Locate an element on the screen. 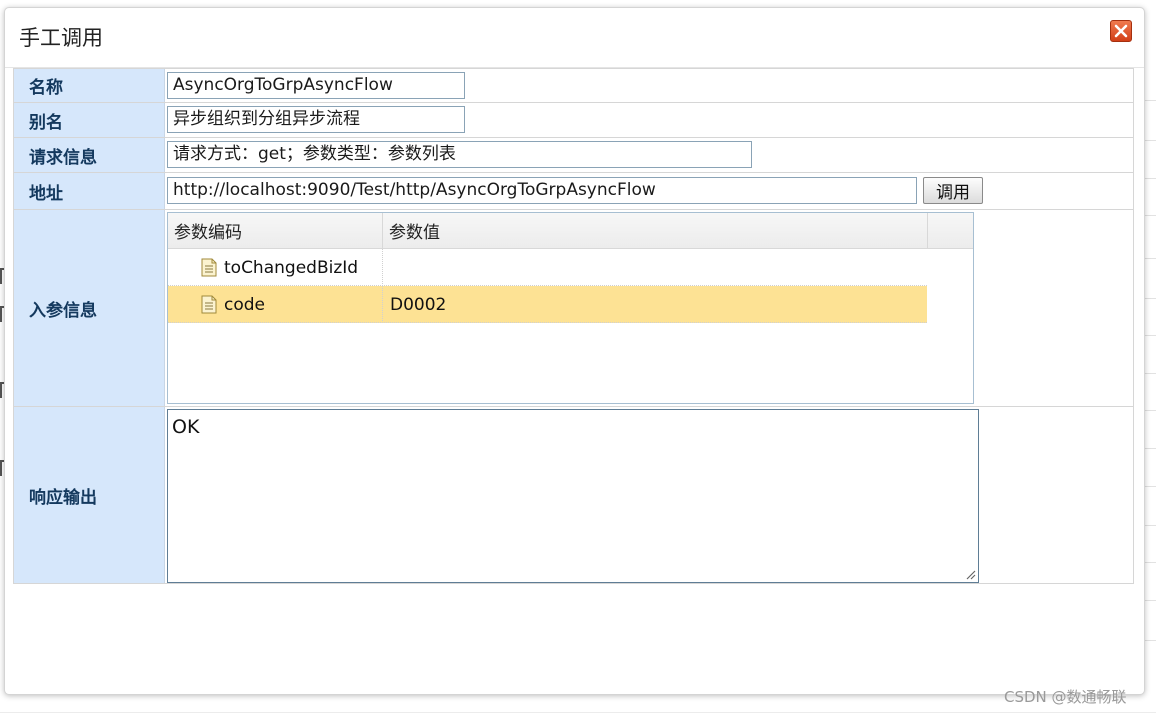 The height and width of the screenshot is (715, 1156). dialog-title: 手工调用 is located at coordinates (61, 38).